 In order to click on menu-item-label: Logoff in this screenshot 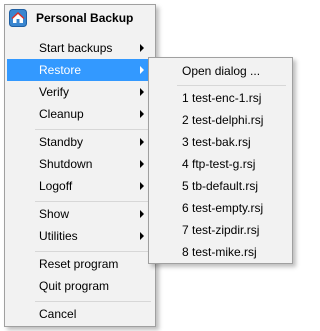, I will do `click(56, 186)`.